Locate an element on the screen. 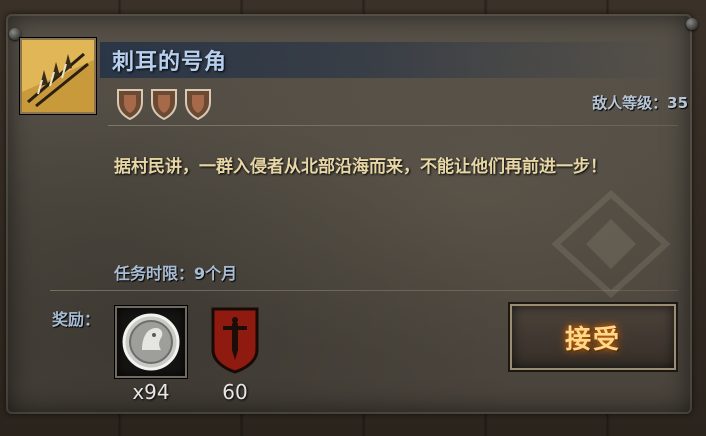 The image size is (706, 436). reward-coin-count: x94 is located at coordinates (151, 392).